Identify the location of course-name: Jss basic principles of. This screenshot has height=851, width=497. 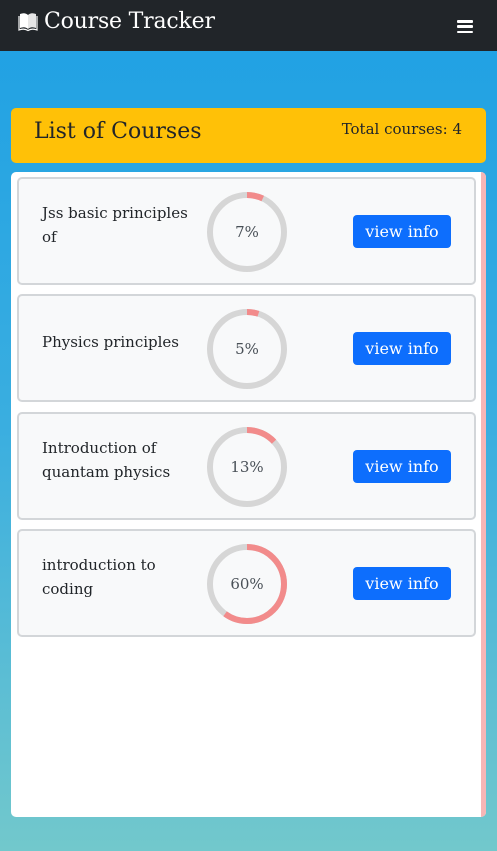
(115, 225).